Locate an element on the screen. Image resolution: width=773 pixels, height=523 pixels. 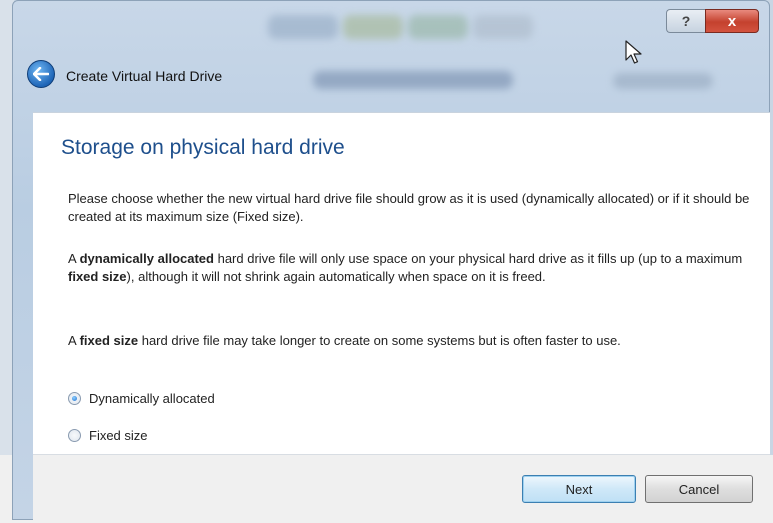
mouse-pointer-icon is located at coordinates (633, 52).